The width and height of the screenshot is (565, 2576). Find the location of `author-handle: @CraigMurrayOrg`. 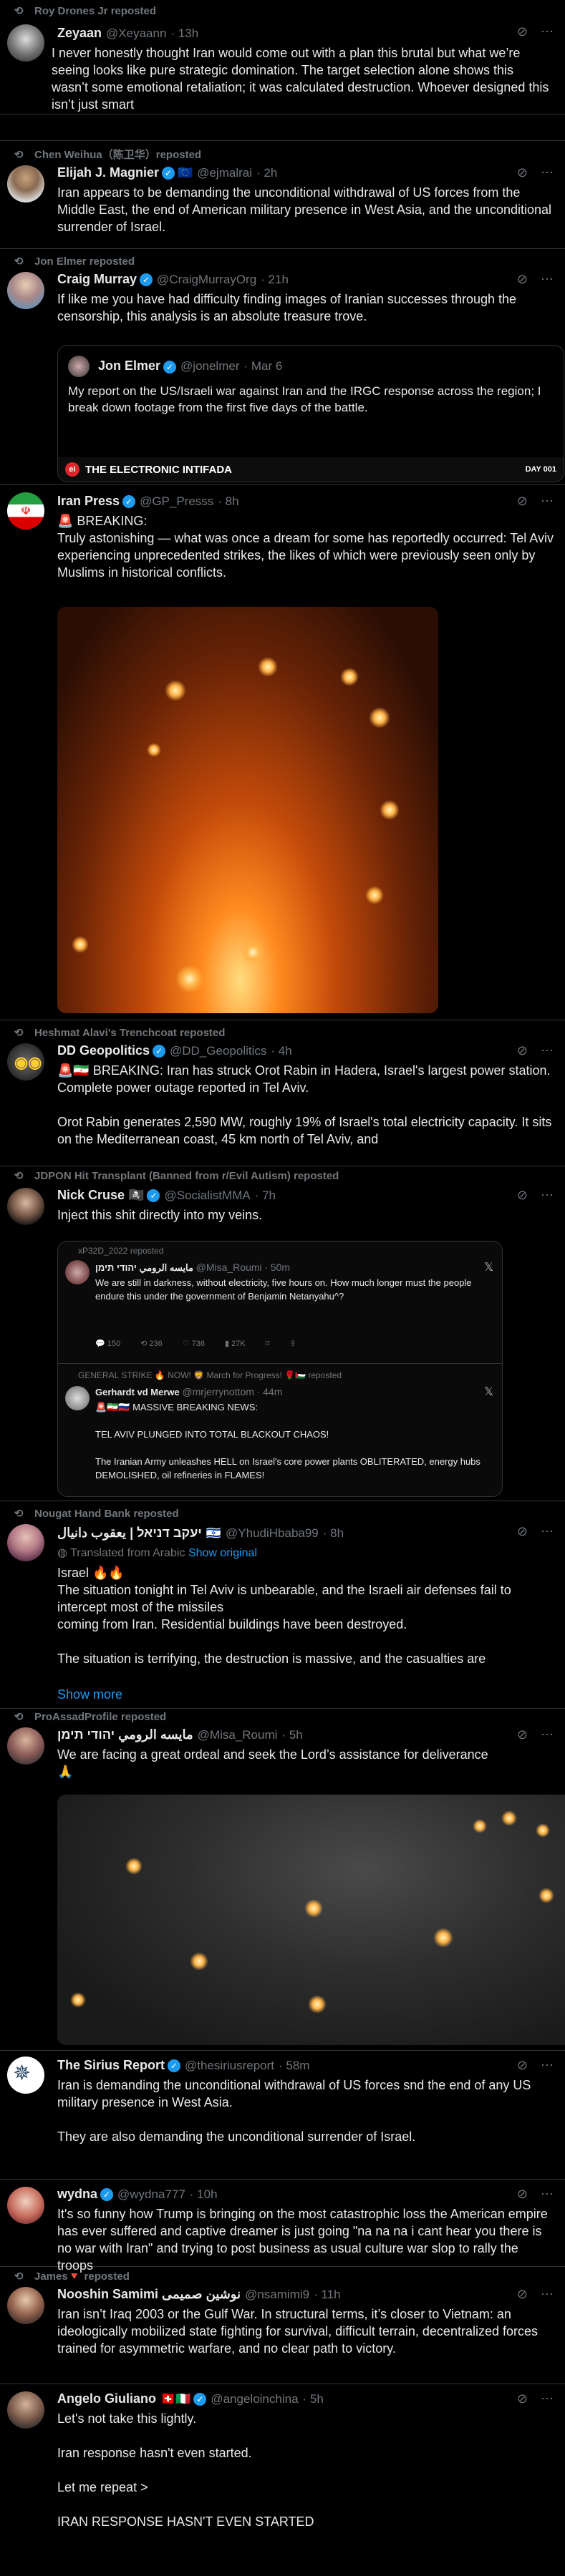

author-handle: @CraigMurrayOrg is located at coordinates (207, 280).